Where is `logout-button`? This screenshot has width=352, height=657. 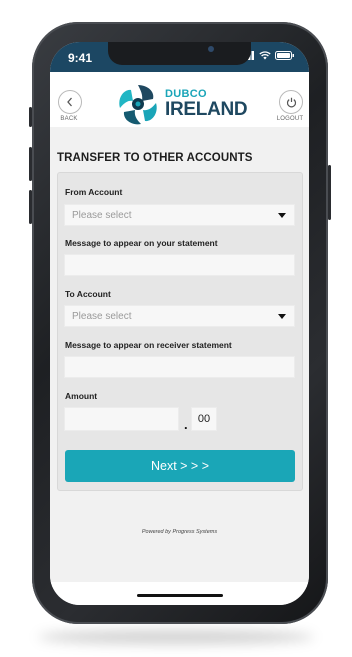
logout-button is located at coordinates (291, 102).